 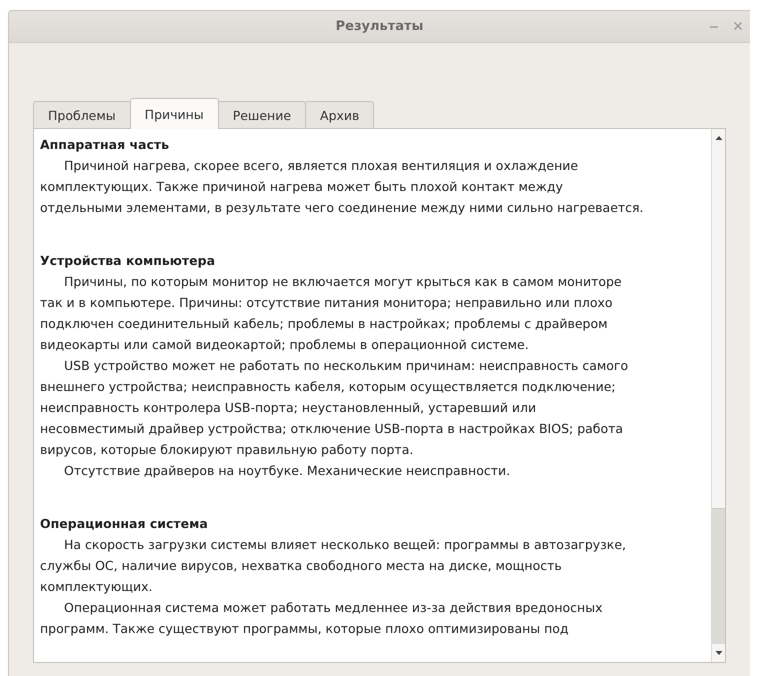 What do you see at coordinates (321, 618) in the screenshot?
I see `paragraph: Операционная система может работать медленнее из-за действия вредоносных программ. Также существуют программы, которые плохо оптимизированы под` at bounding box center [321, 618].